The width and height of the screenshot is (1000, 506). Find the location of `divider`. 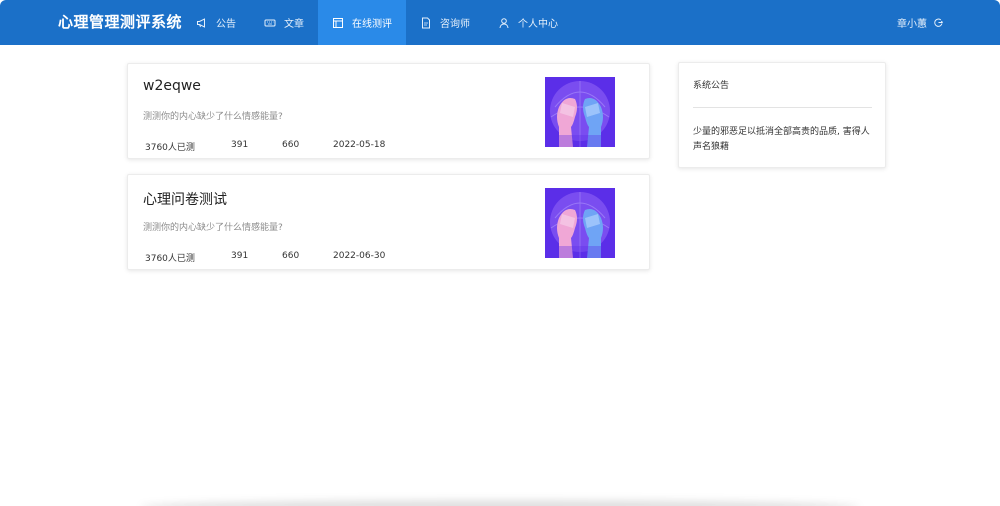

divider is located at coordinates (782, 107).